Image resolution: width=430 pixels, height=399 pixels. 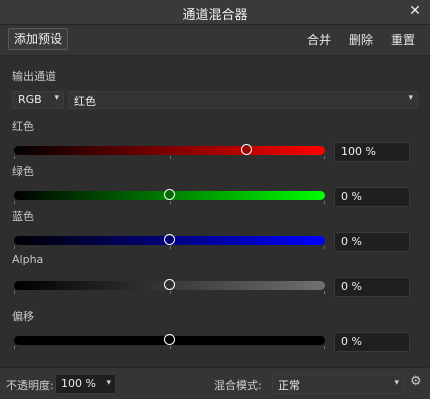 I want to click on green-slider-ticks, so click(x=169, y=202).